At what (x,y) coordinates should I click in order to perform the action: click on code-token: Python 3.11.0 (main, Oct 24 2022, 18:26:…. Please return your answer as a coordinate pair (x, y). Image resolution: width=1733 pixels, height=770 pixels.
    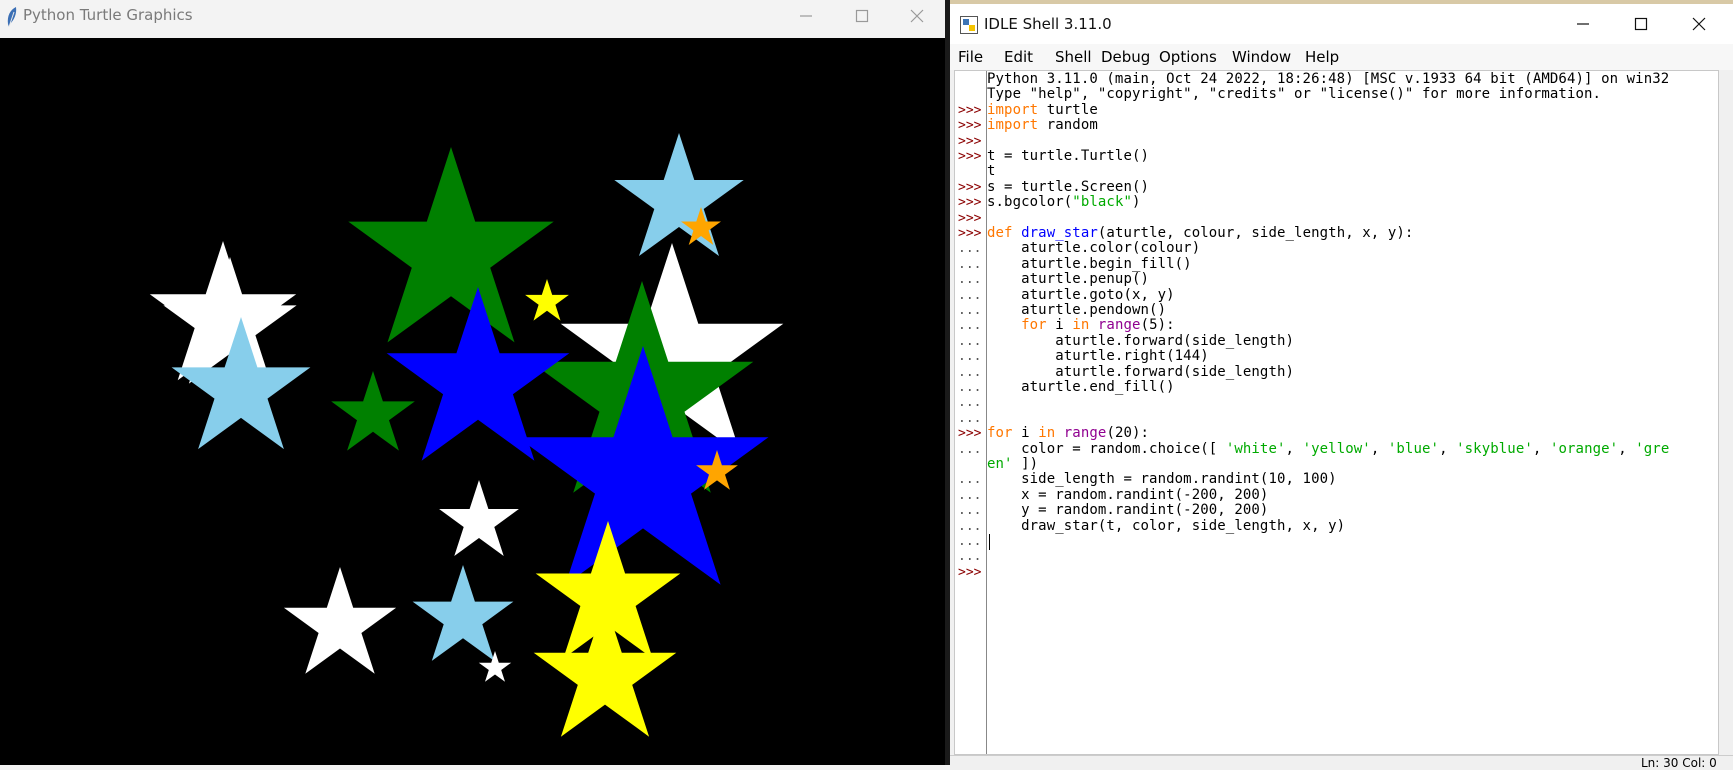
    Looking at the image, I should click on (1328, 79).